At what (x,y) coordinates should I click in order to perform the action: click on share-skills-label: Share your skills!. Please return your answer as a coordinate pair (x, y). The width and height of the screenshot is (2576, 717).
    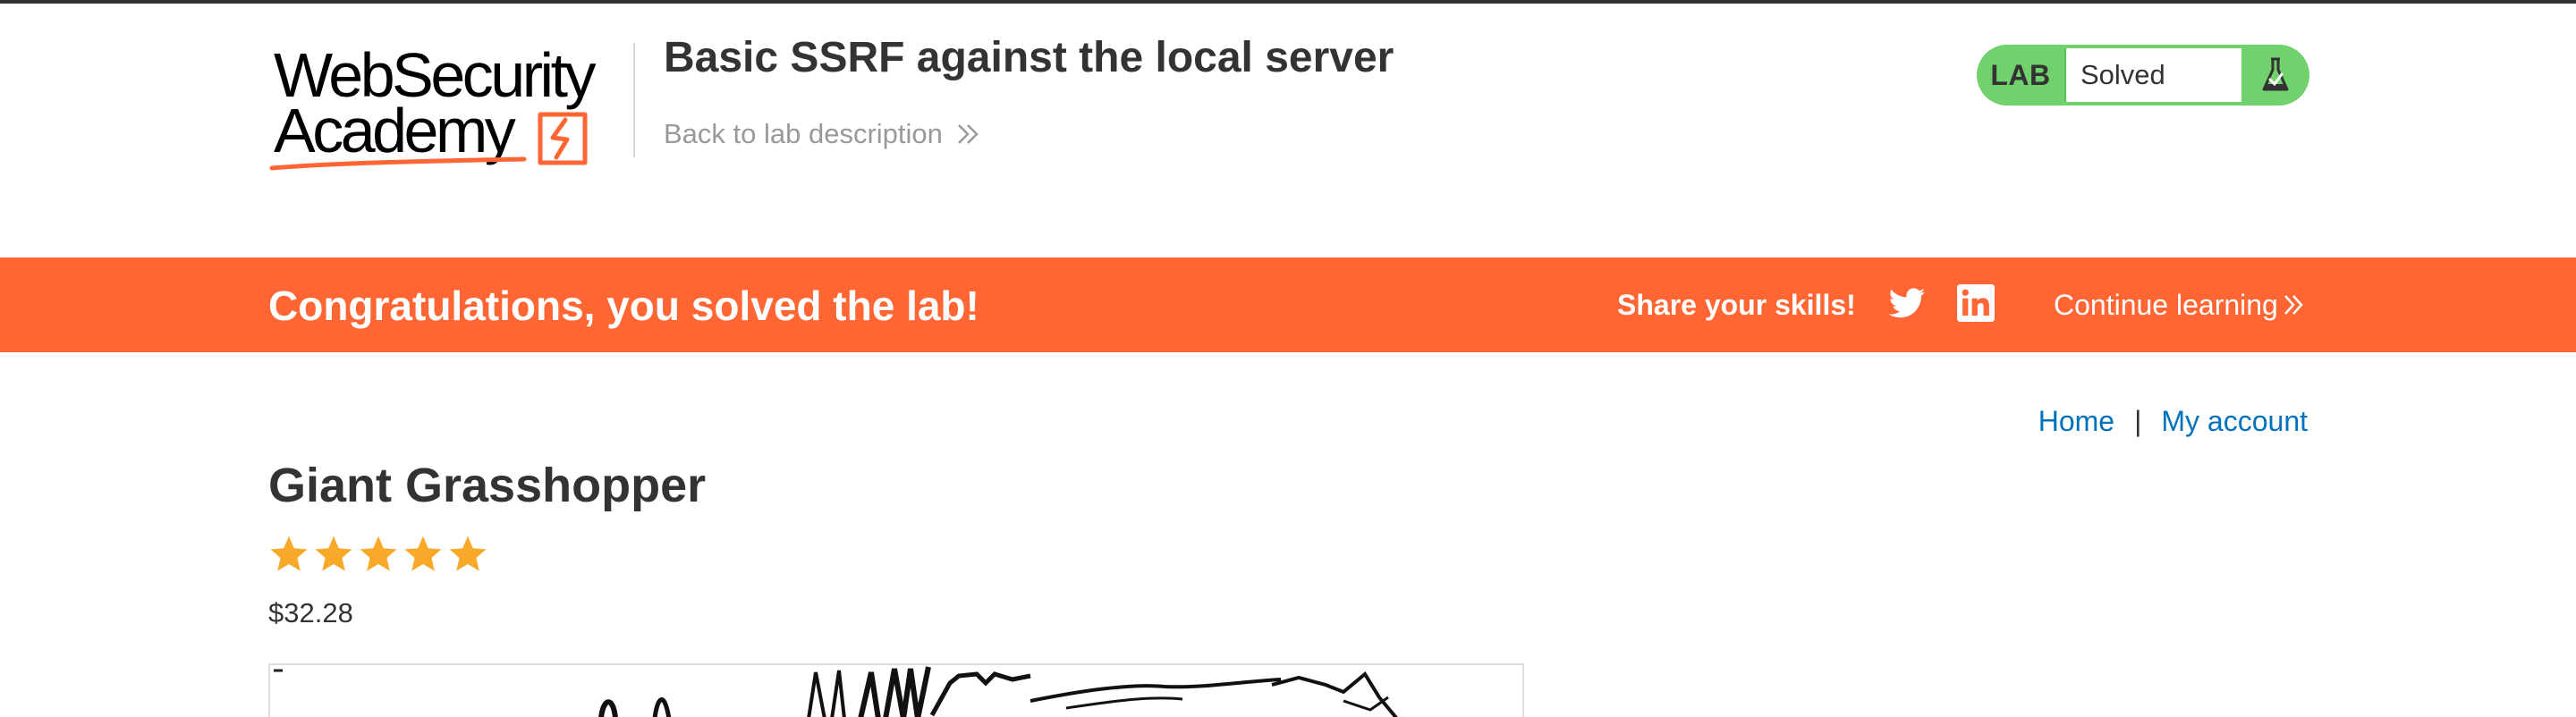
    Looking at the image, I should click on (1736, 305).